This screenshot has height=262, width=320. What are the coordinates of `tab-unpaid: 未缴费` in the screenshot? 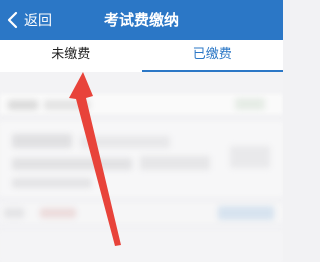 It's located at (71, 56).